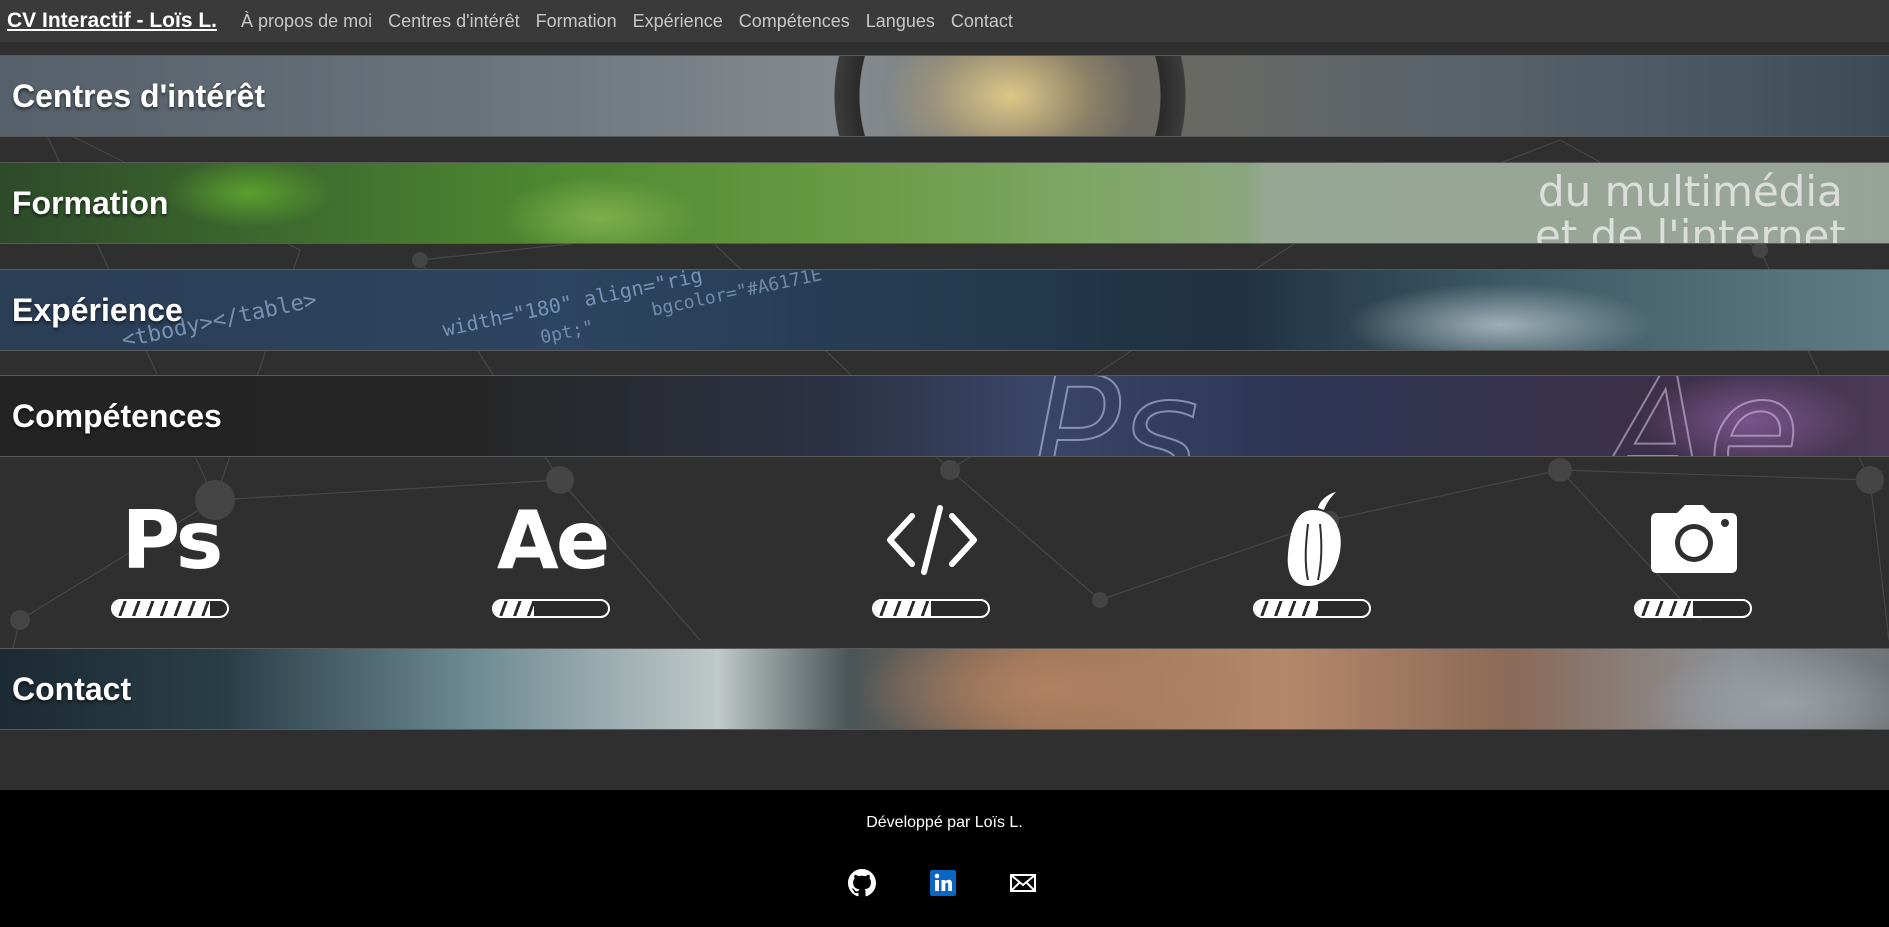  What do you see at coordinates (576, 21) in the screenshot?
I see `nav-link-formation: Formation` at bounding box center [576, 21].